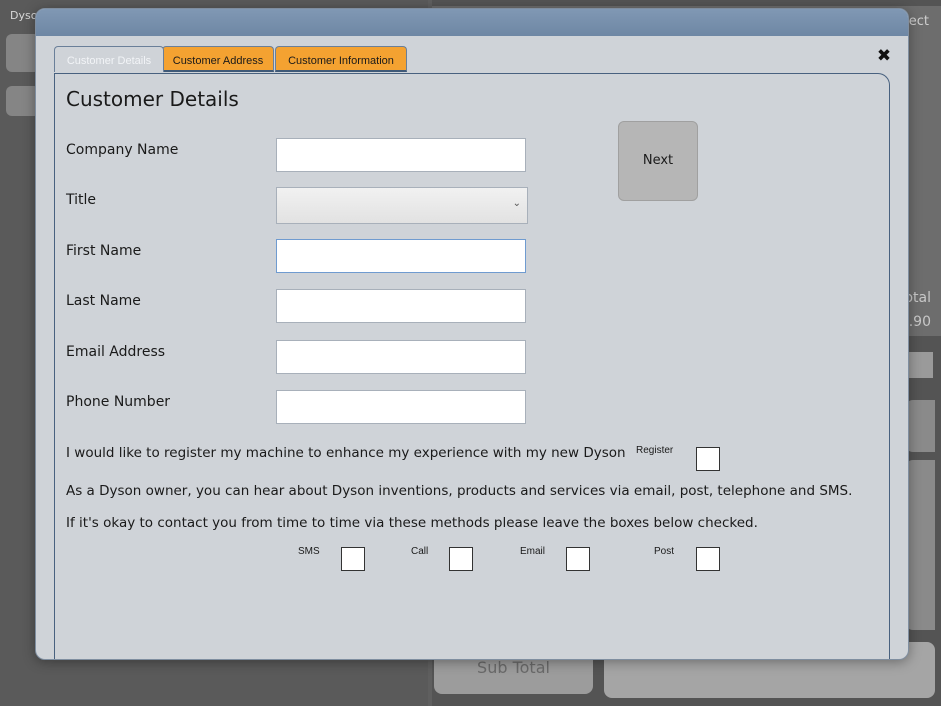 Image resolution: width=941 pixels, height=706 pixels. What do you see at coordinates (103, 301) in the screenshot?
I see `last-name-label: Last Name` at bounding box center [103, 301].